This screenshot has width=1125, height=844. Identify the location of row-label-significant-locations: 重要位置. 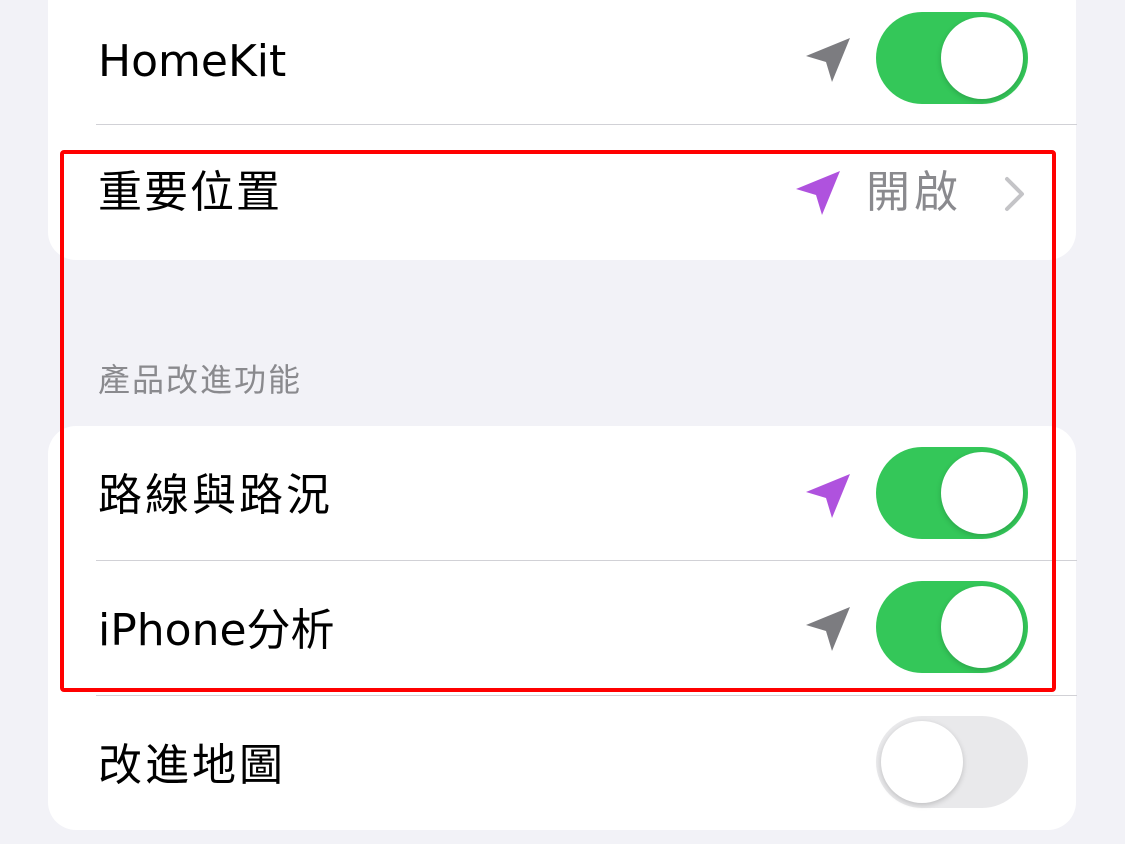
(190, 192).